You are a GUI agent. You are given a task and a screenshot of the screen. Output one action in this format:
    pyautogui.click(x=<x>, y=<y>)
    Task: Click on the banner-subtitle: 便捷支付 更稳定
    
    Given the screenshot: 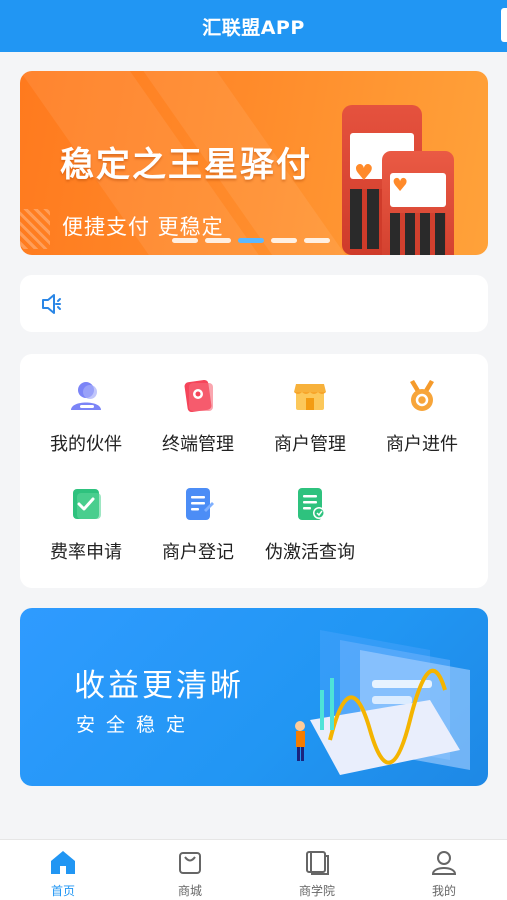 What is the action you would take?
    pyautogui.click(x=143, y=227)
    